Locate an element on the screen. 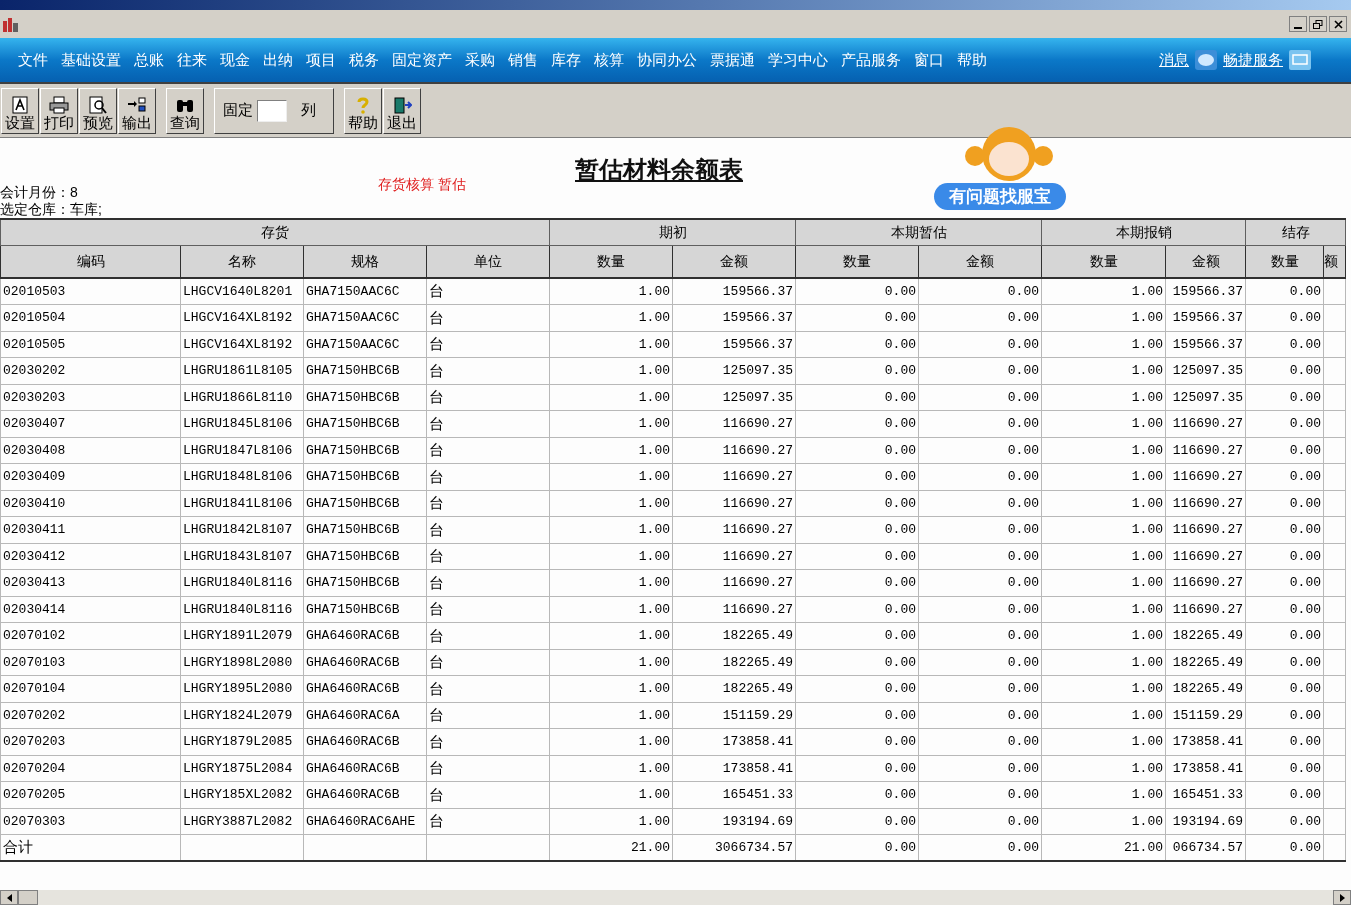 Image resolution: width=1351 pixels, height=905 pixels. close-button is located at coordinates (1338, 24).